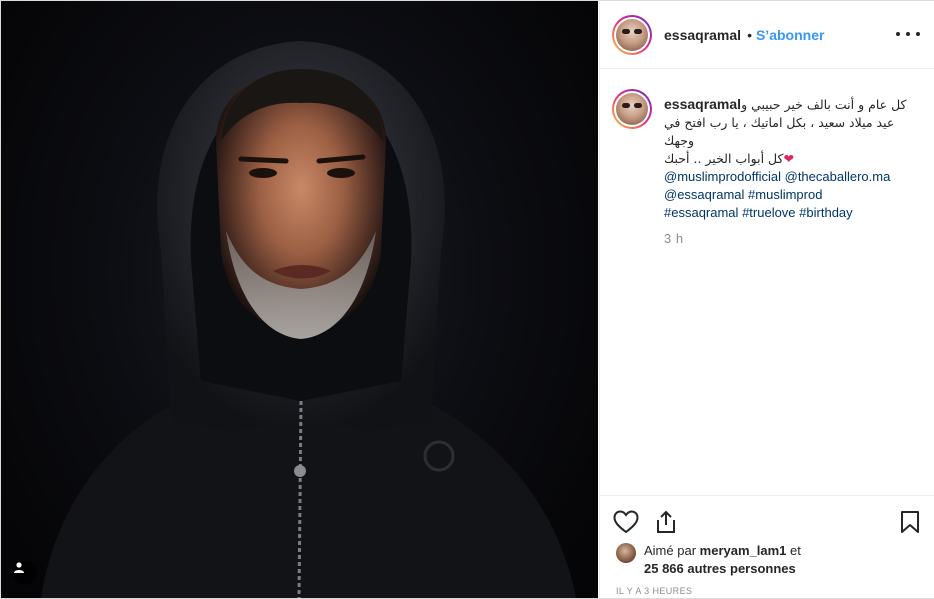 This screenshot has width=934, height=599. What do you see at coordinates (626, 553) in the screenshot?
I see `liker-avatar` at bounding box center [626, 553].